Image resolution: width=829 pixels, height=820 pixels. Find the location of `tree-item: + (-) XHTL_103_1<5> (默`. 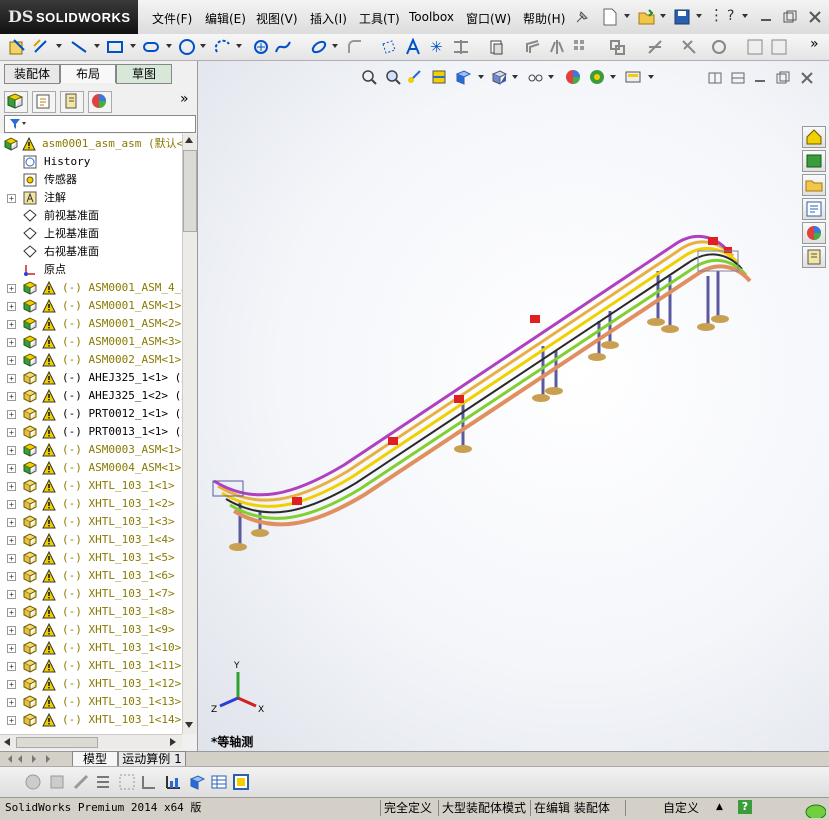

tree-item: + (-) XHTL_103_1<5> (默 is located at coordinates (91, 558).